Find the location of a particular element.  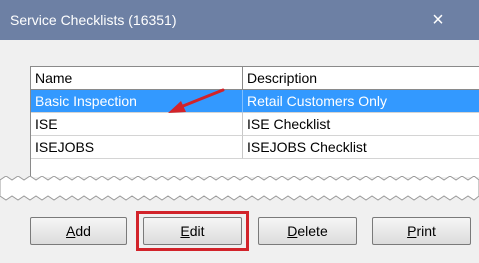

edit-button-callout is located at coordinates (192, 231).